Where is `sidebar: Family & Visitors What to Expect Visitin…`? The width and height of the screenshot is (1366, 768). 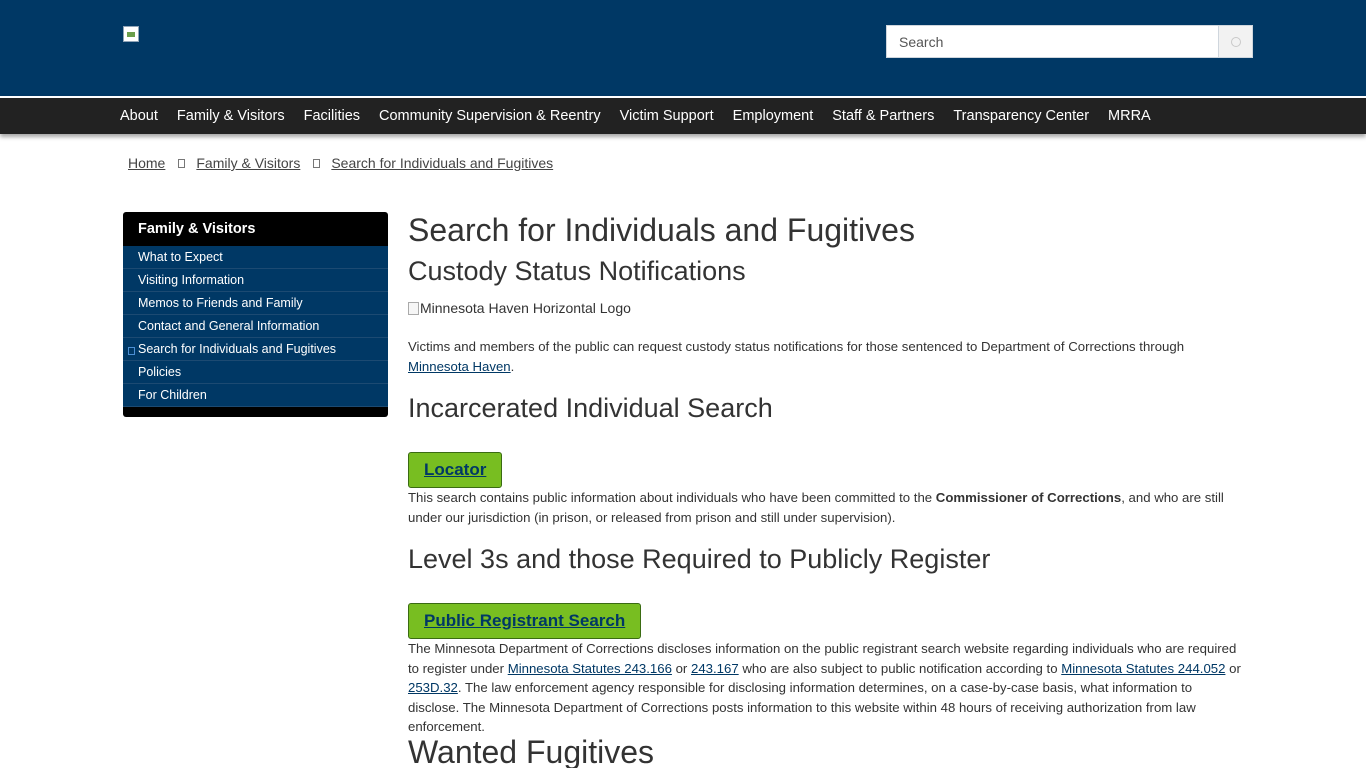 sidebar: Family & Visitors What to Expect Visitin… is located at coordinates (255, 314).